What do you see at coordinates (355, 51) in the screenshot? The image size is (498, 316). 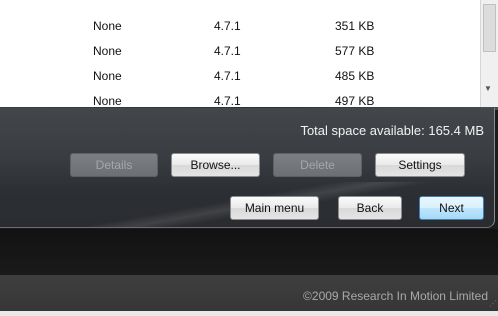 I see `size-cell: 577 KB` at bounding box center [355, 51].